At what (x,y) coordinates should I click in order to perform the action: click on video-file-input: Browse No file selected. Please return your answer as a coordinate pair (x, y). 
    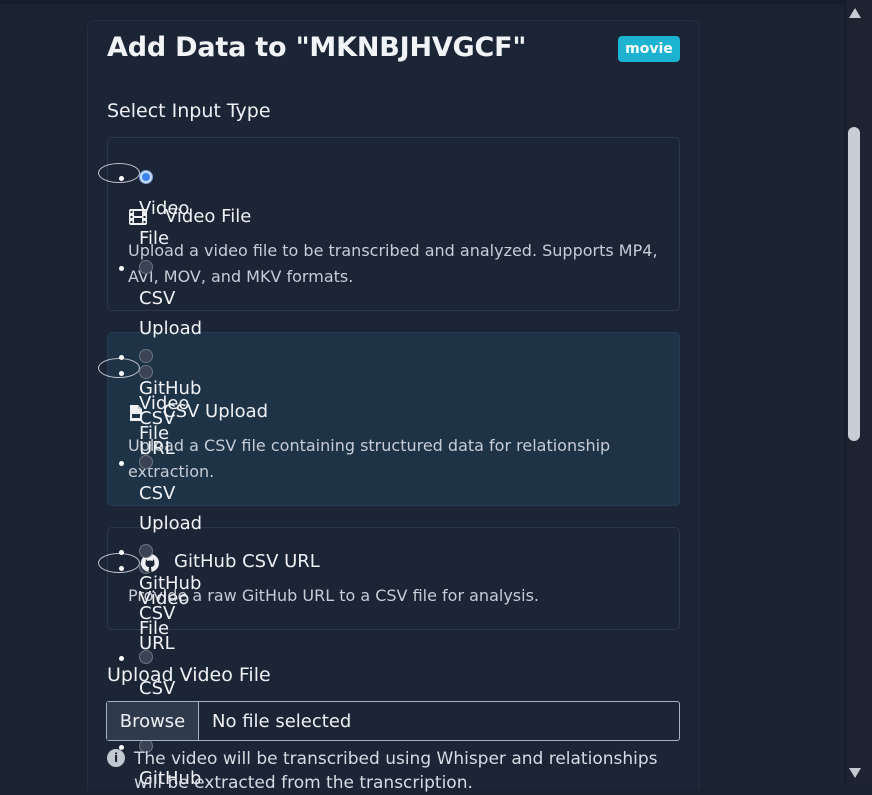
    Looking at the image, I should click on (393, 721).